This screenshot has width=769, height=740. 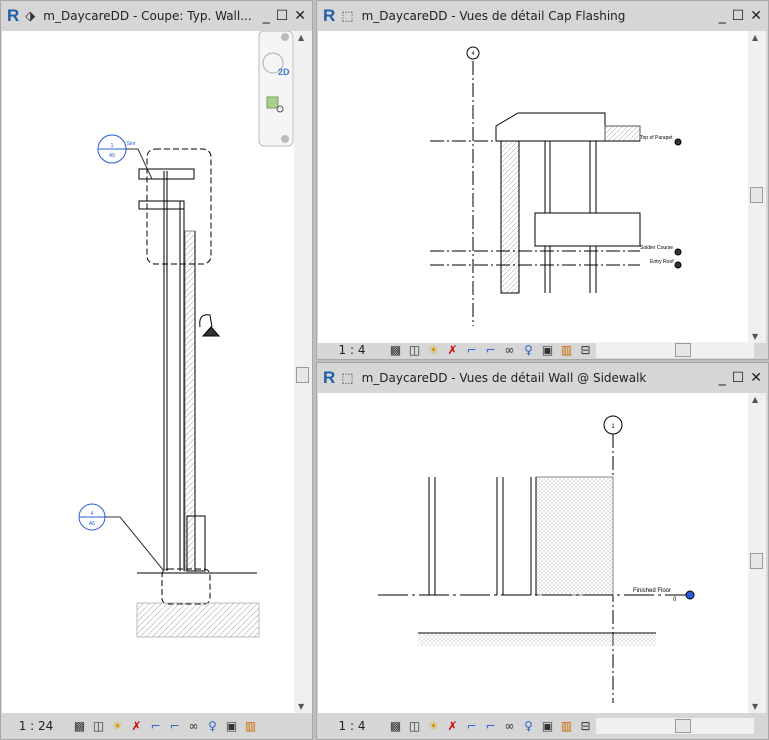 What do you see at coordinates (284, 72) in the screenshot?
I see `2d-badge: 2D` at bounding box center [284, 72].